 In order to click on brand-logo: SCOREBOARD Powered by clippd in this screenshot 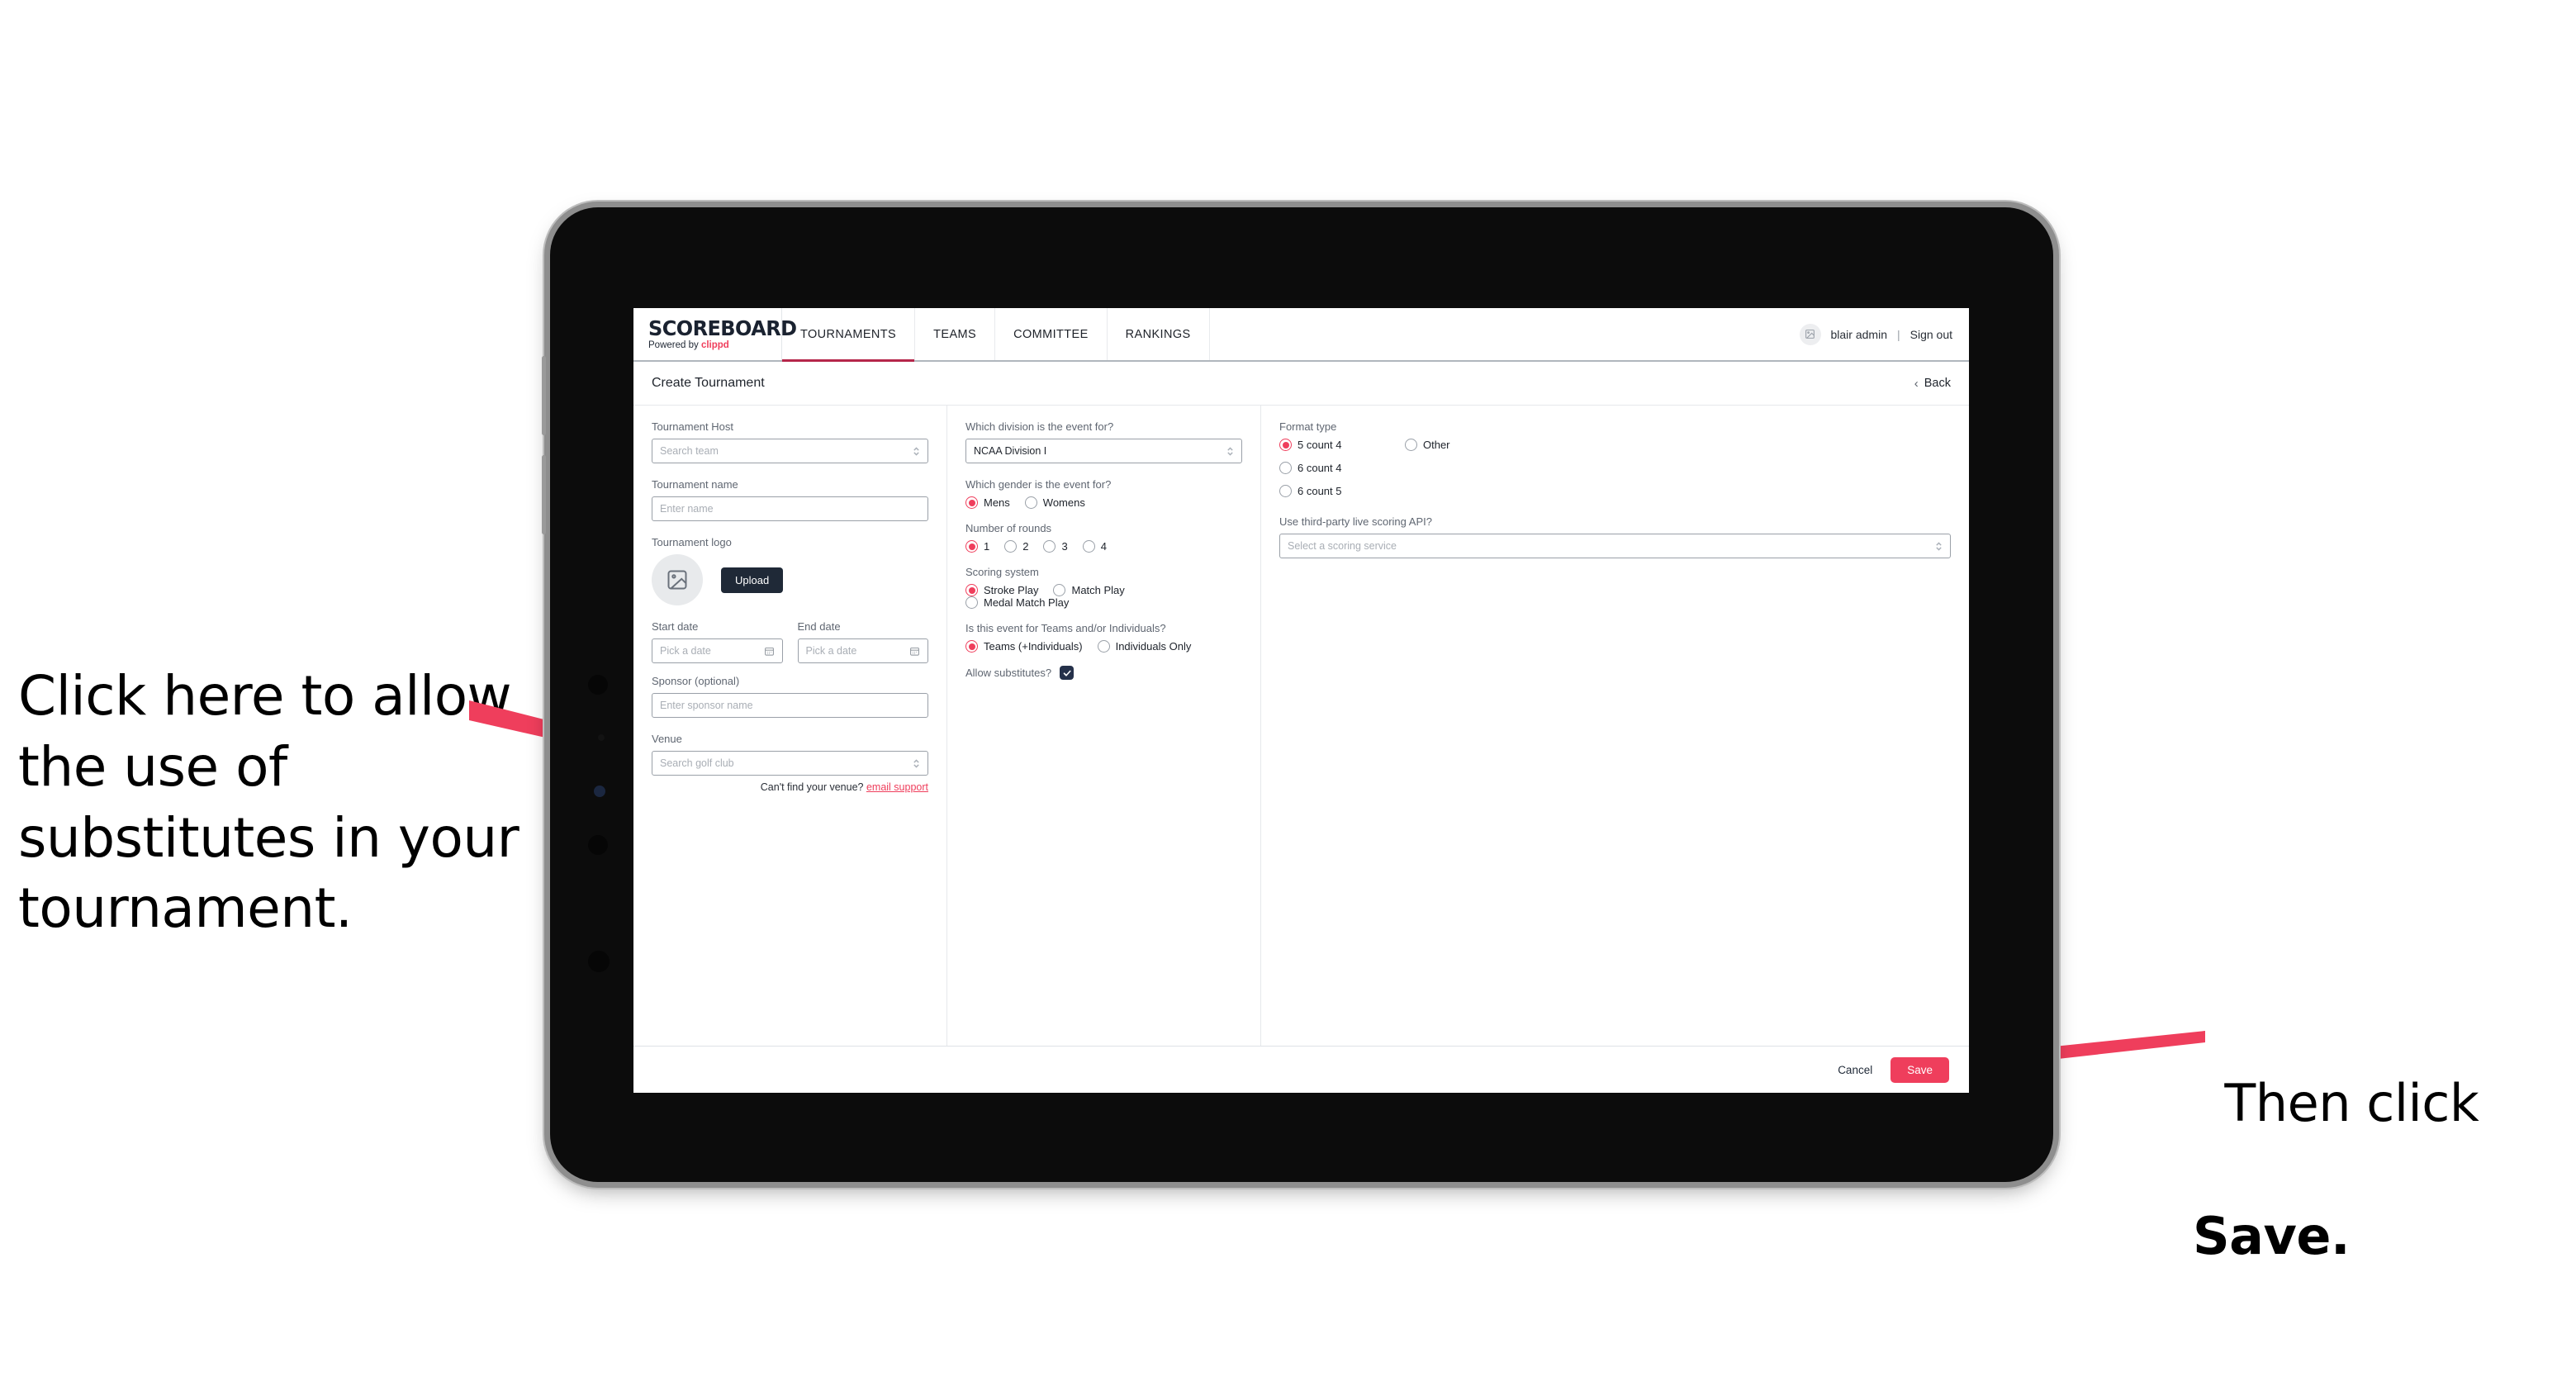, I will do `click(715, 334)`.